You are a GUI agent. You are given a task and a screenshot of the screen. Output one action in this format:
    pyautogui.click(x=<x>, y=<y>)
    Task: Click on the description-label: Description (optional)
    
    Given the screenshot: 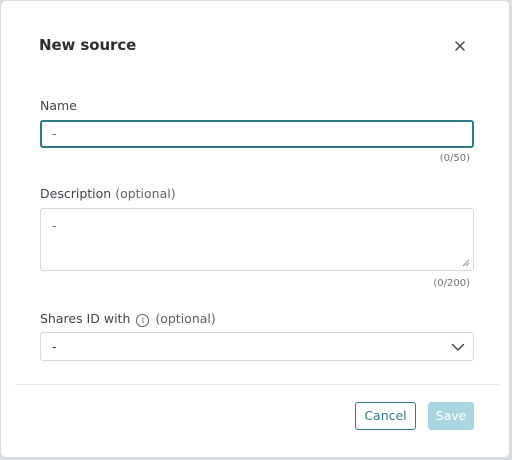 What is the action you would take?
    pyautogui.click(x=108, y=193)
    